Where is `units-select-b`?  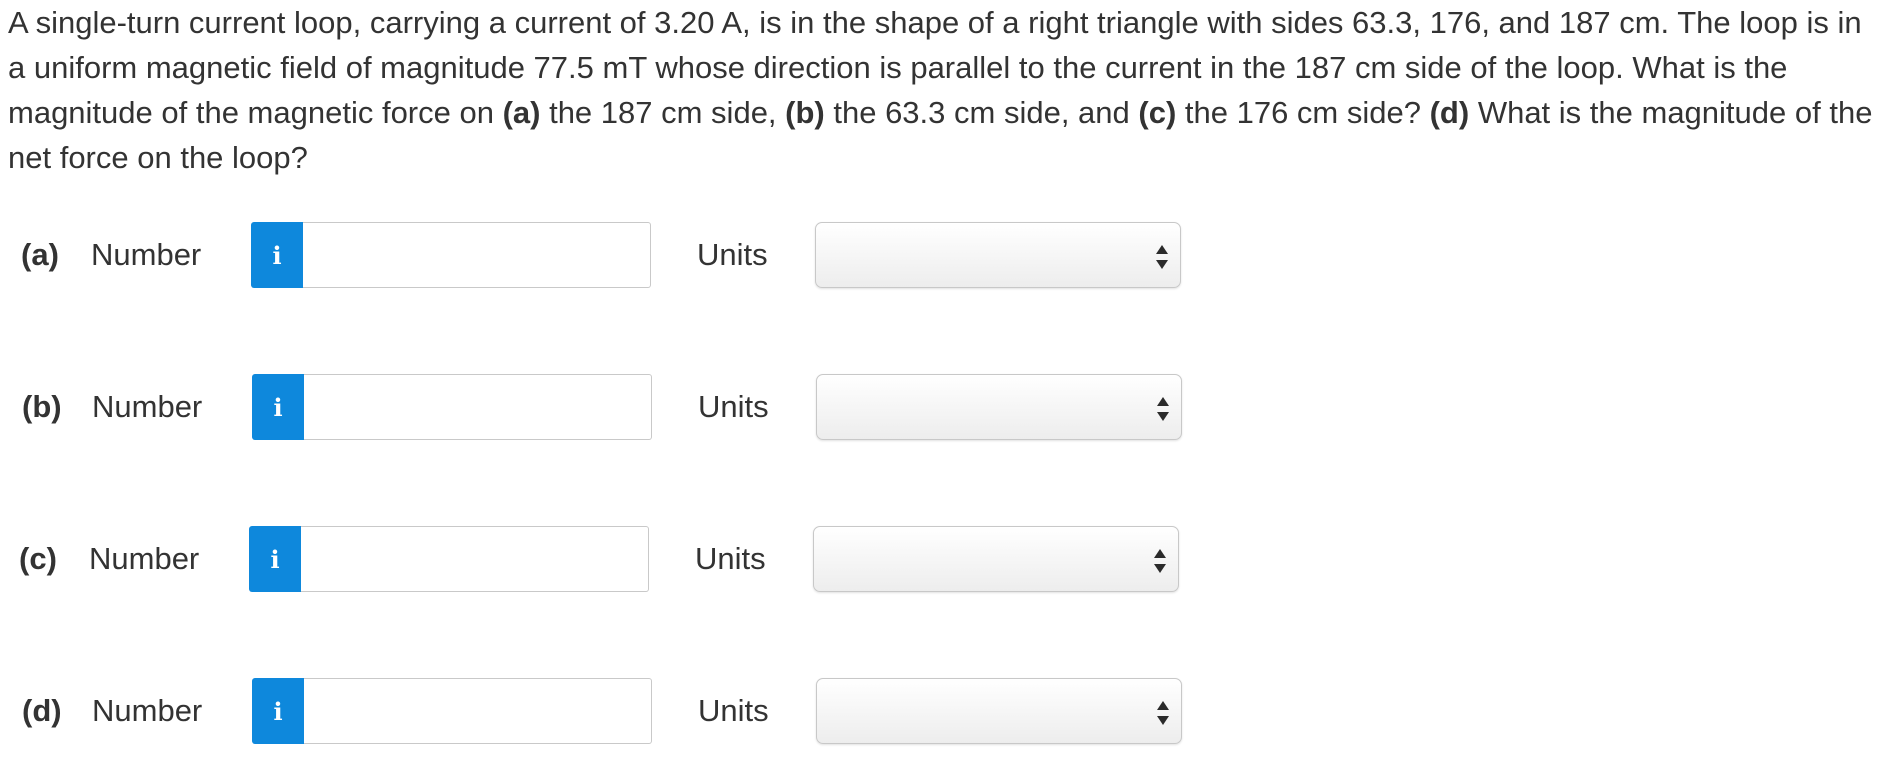 units-select-b is located at coordinates (999, 407).